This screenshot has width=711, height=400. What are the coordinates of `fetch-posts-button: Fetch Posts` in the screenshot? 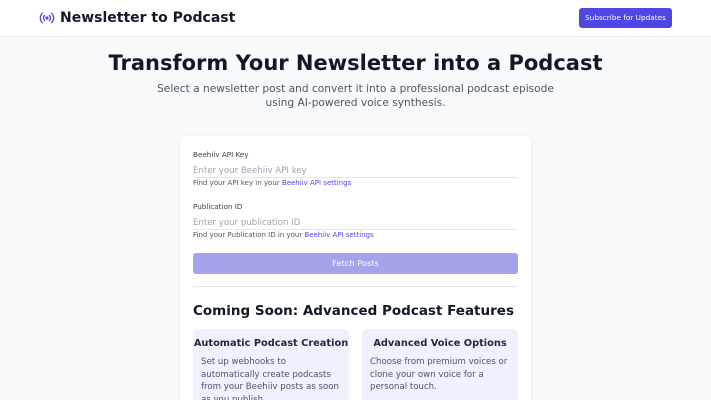 It's located at (355, 263).